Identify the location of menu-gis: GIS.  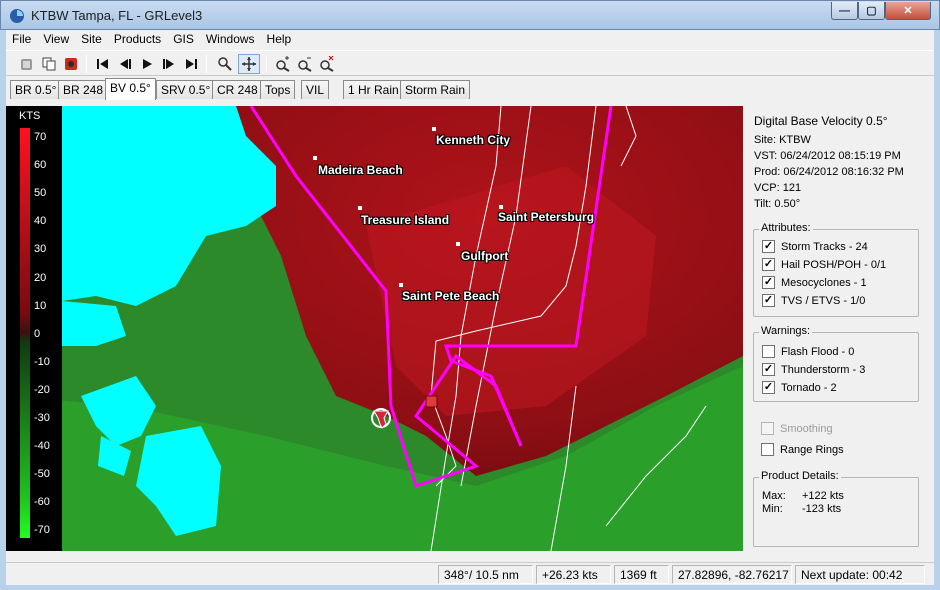
(183, 39).